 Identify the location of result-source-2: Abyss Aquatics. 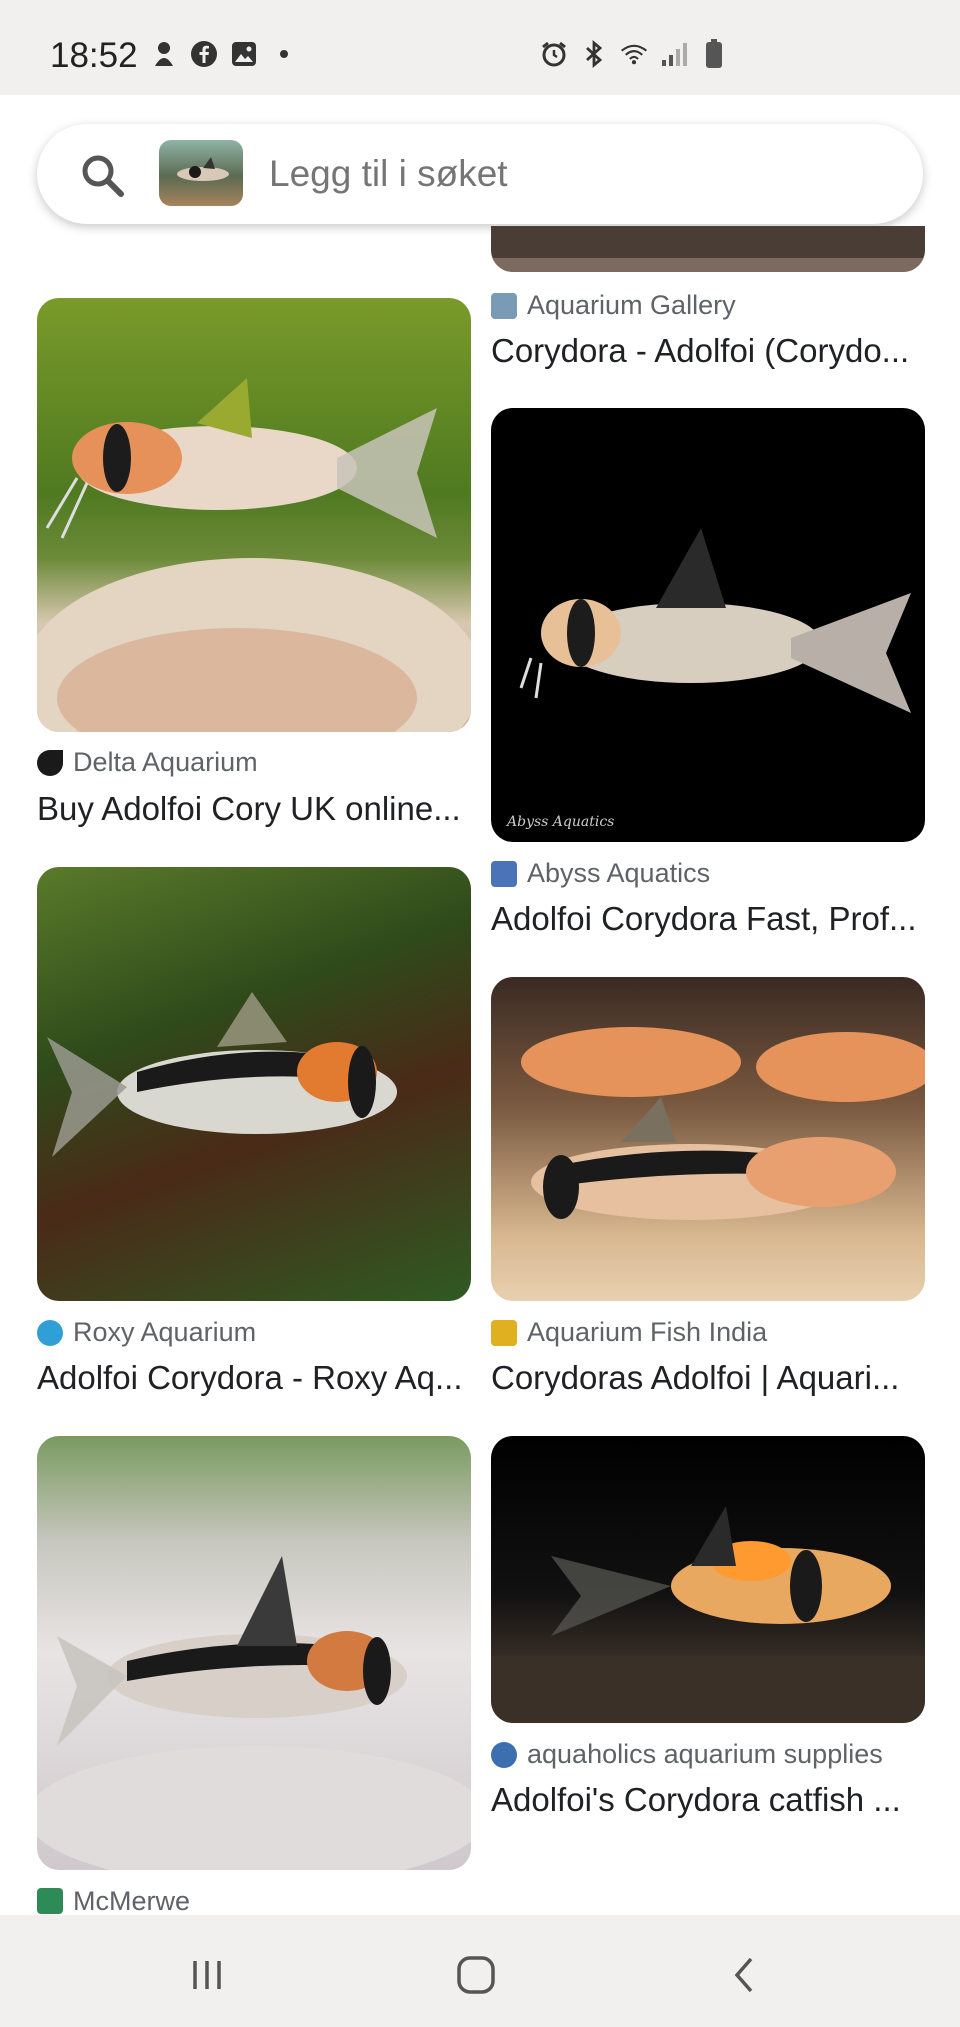
(600, 873).